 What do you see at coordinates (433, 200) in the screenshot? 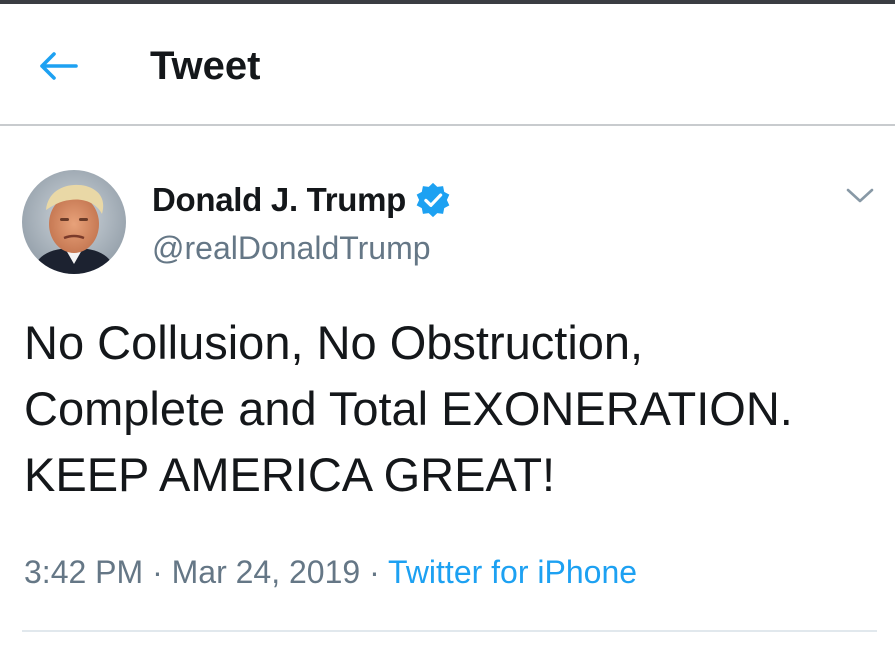
I see `verified-badge-icon` at bounding box center [433, 200].